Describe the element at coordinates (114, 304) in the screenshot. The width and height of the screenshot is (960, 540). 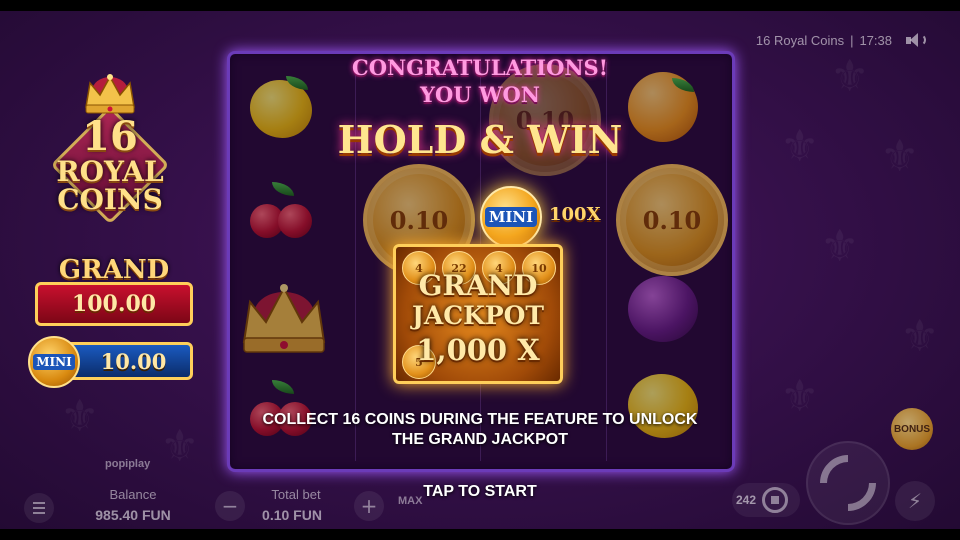
I see `grand-jackpot-value: 100.00` at that location.